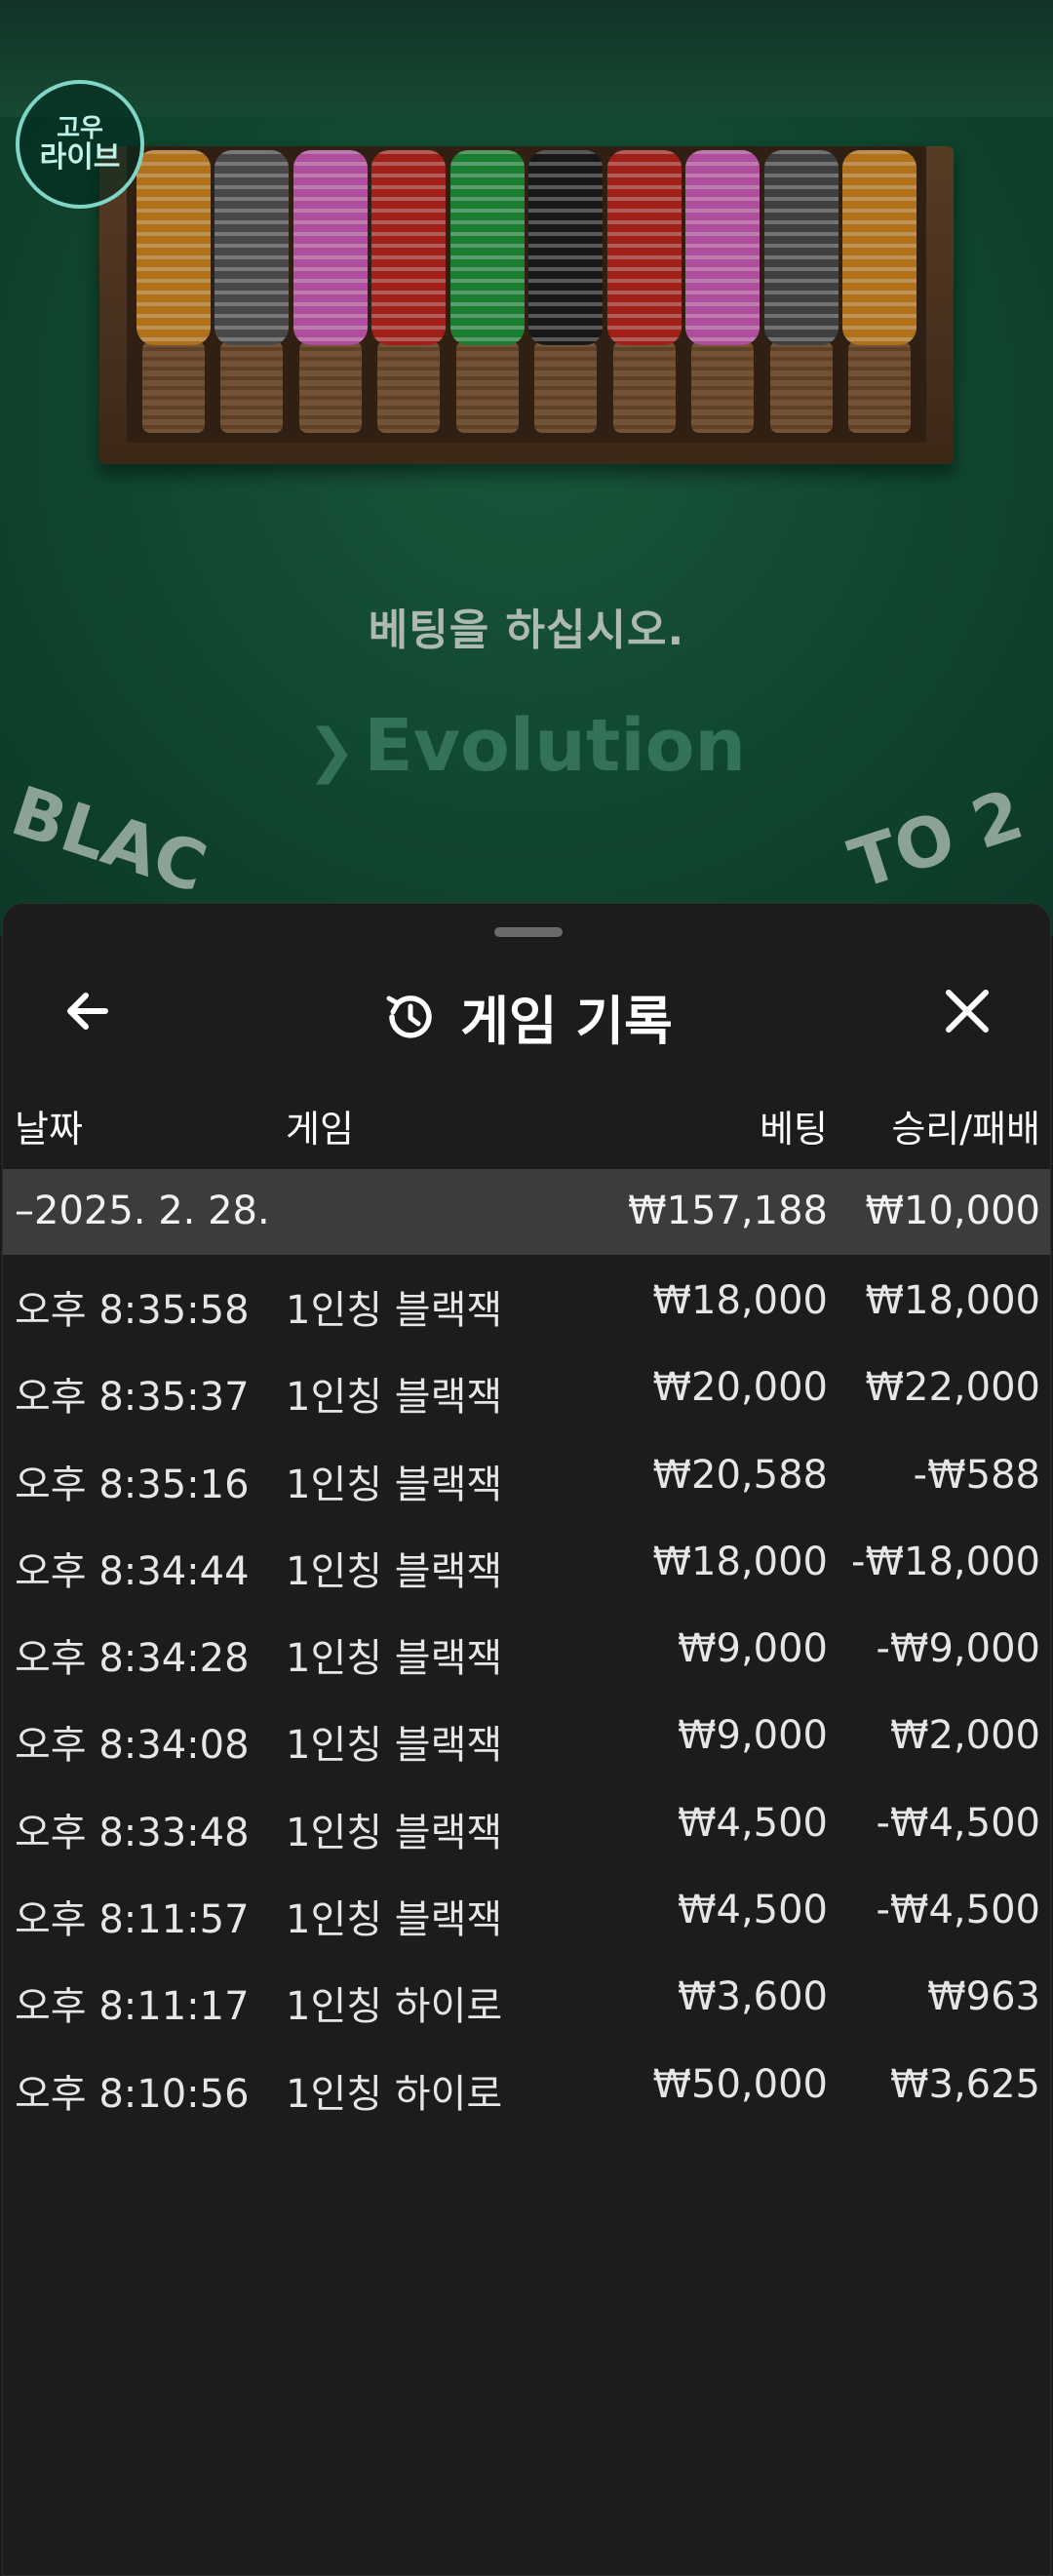  I want to click on sheet-title-wrap: 게임 기록, so click(526, 1017).